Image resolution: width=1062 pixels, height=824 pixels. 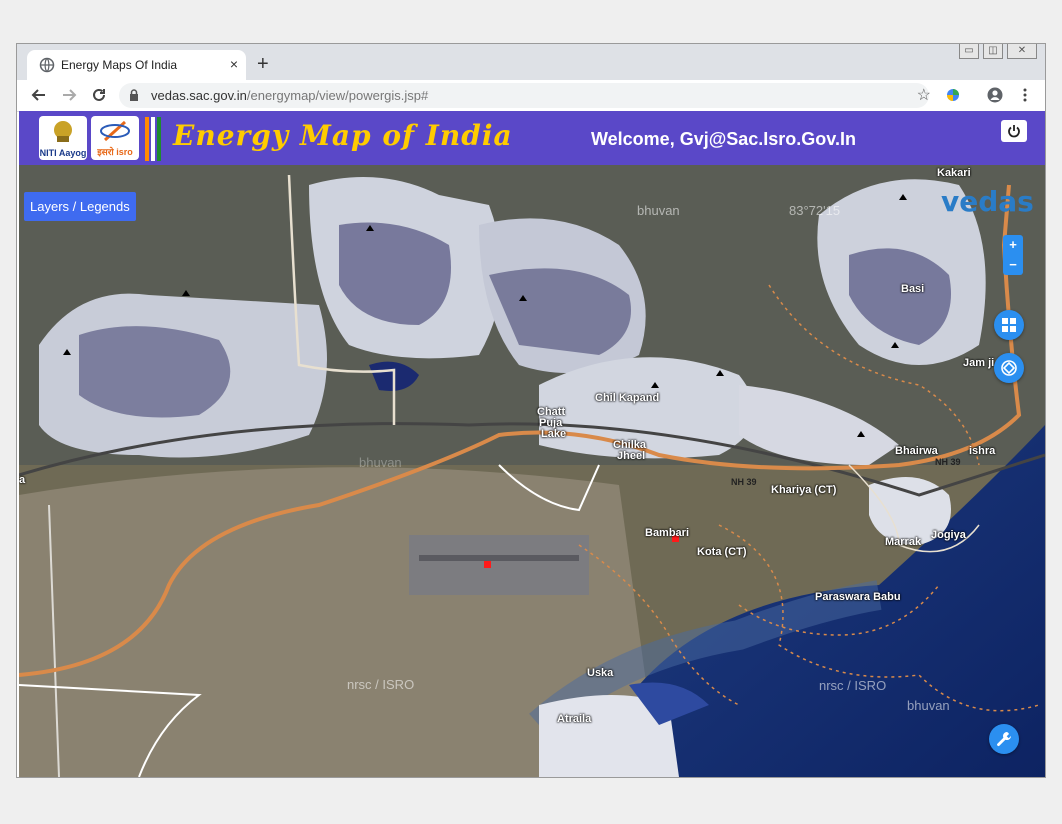 What do you see at coordinates (631, 456) in the screenshot?
I see `place-label: Jheel` at bounding box center [631, 456].